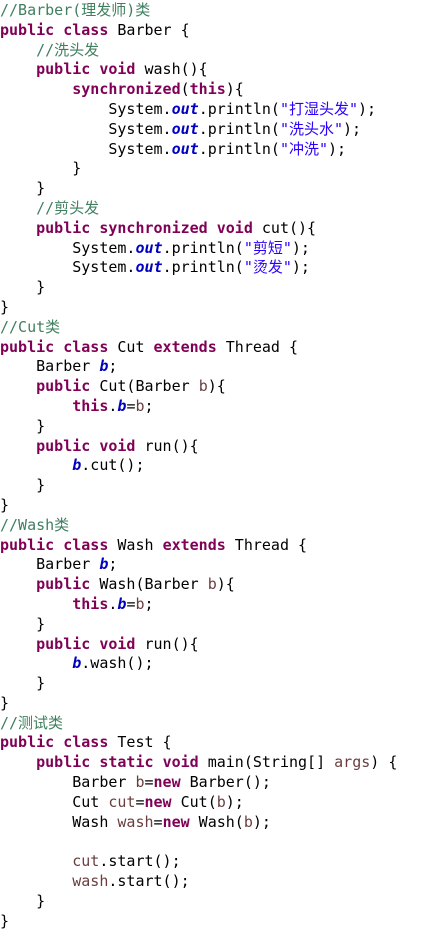 The width and height of the screenshot is (424, 931). Describe the element at coordinates (212, 664) in the screenshot. I see `code-line: b.wash();` at that location.